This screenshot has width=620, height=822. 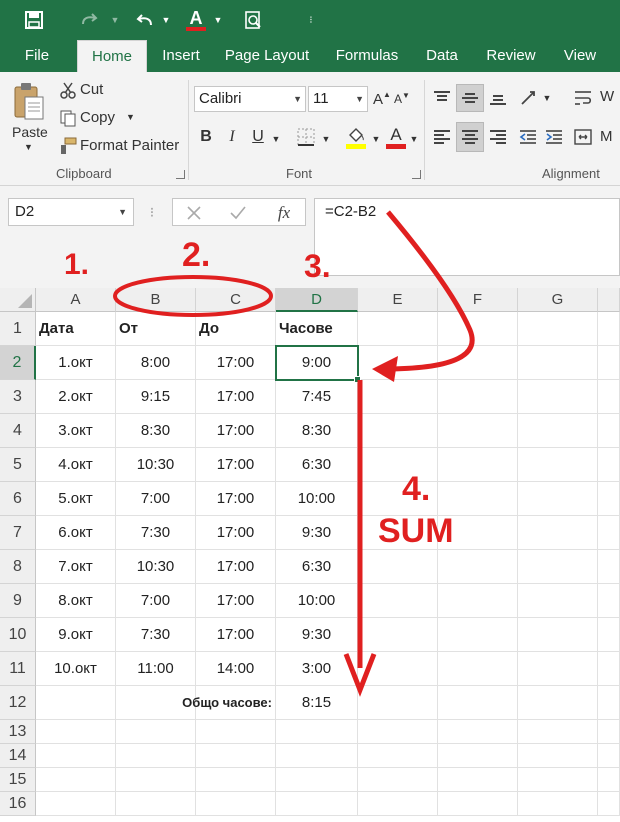 I want to click on tab-page-layout: Page Layout, so click(x=267, y=56).